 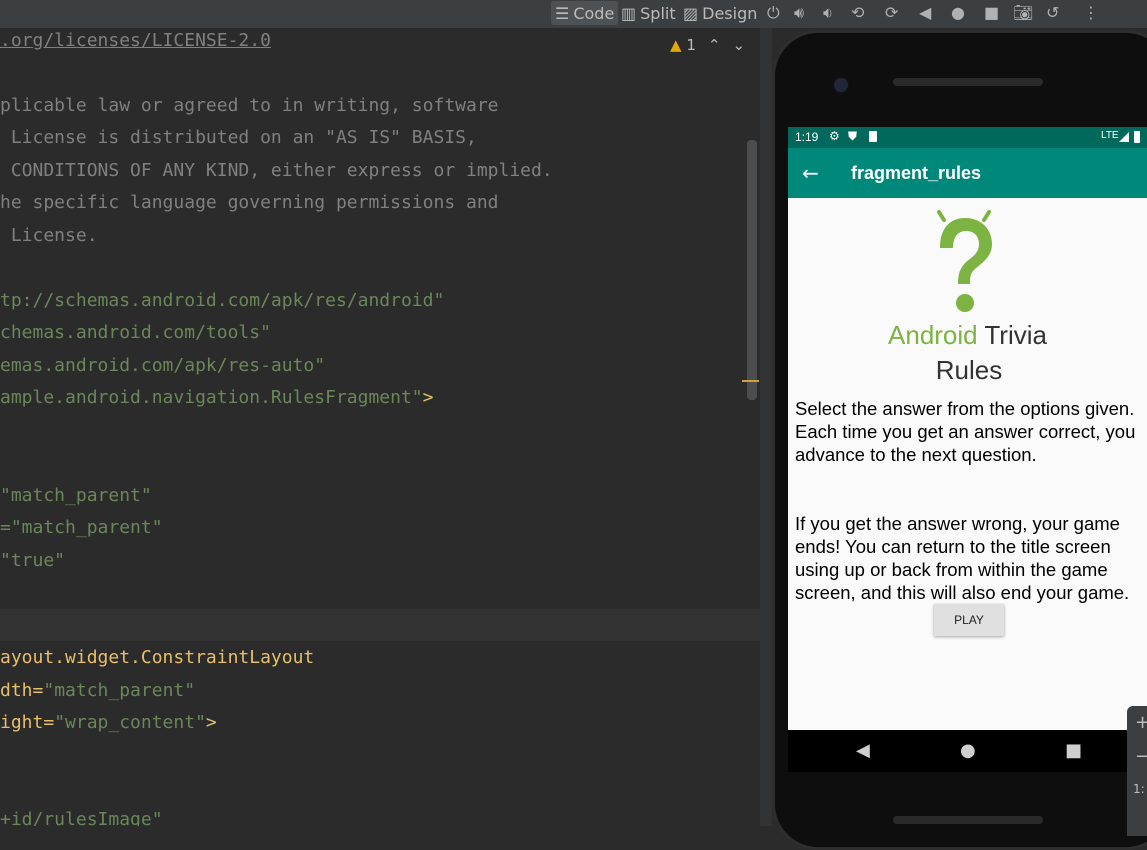 What do you see at coordinates (807, 137) in the screenshot?
I see `status-time: 1:19` at bounding box center [807, 137].